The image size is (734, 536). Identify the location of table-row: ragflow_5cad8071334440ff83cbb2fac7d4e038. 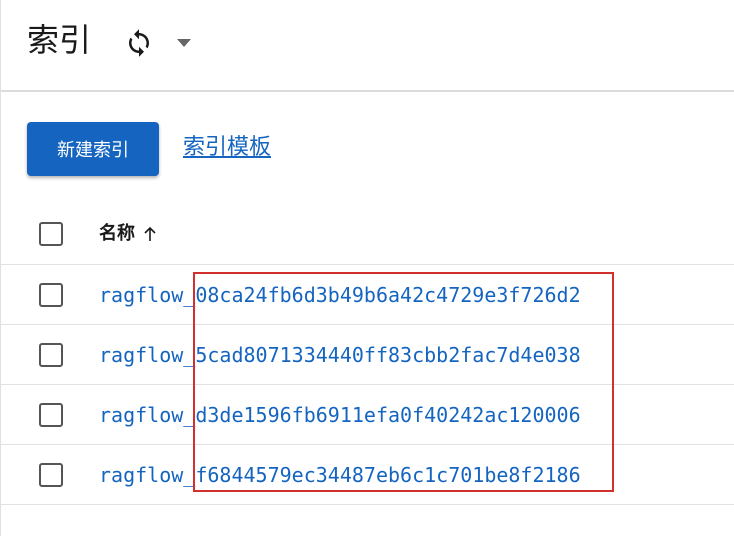
(367, 355).